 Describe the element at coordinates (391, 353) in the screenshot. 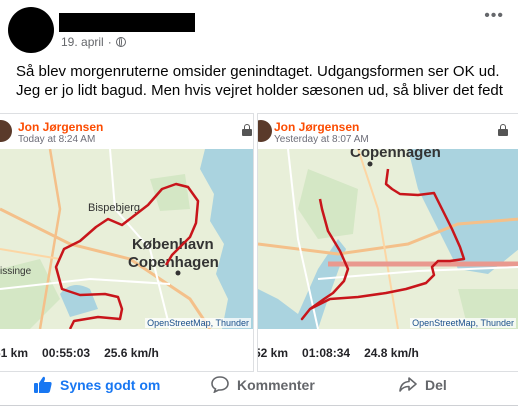

I see `stat-speed: 24.8 km/h` at that location.